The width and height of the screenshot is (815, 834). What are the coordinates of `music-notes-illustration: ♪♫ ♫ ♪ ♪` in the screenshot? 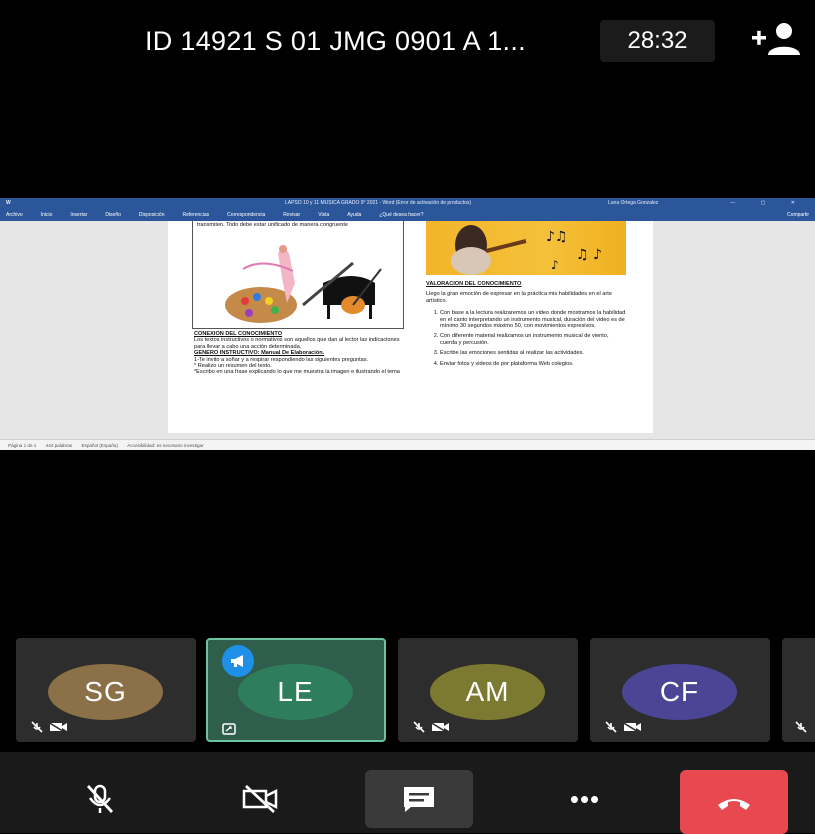 It's located at (526, 250).